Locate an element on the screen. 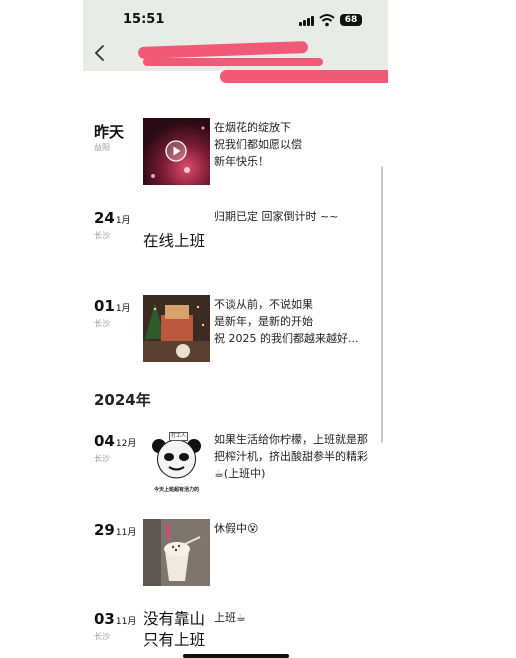 The image size is (516, 658). play-icon is located at coordinates (176, 151).